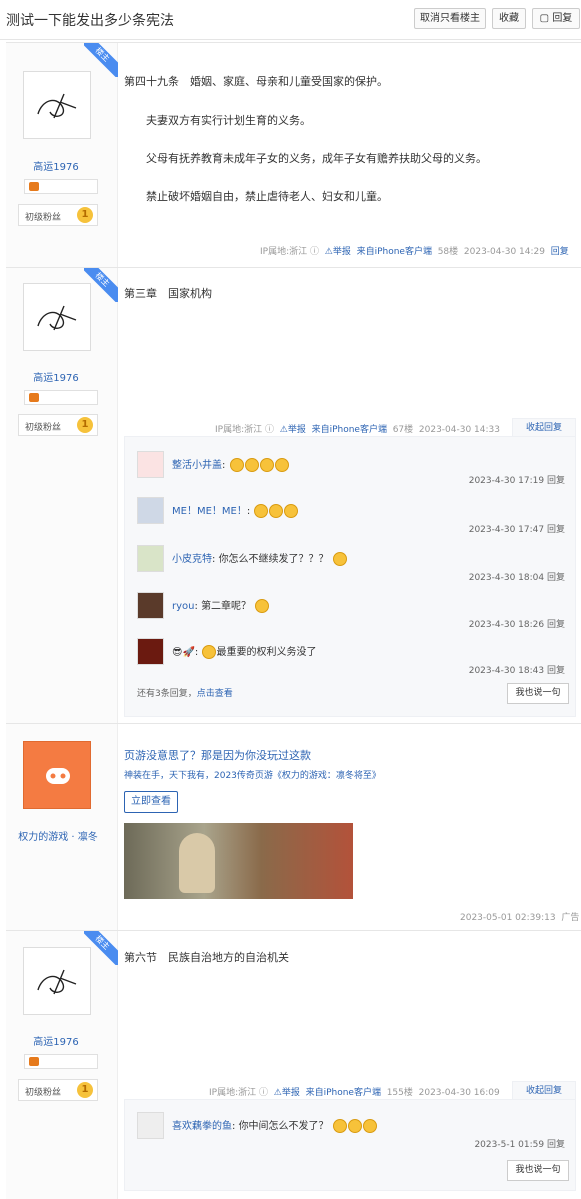 This screenshot has height=1199, width=581. What do you see at coordinates (192, 559) in the screenshot?
I see `reply-user: 小皮克特` at bounding box center [192, 559].